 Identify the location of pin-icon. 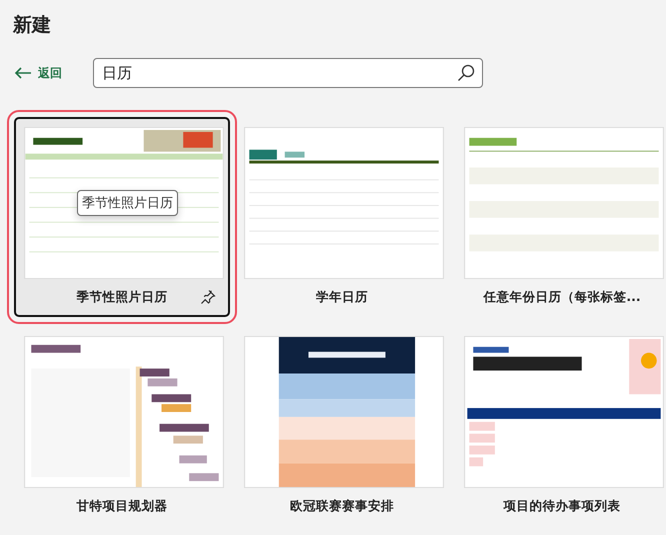
(208, 297).